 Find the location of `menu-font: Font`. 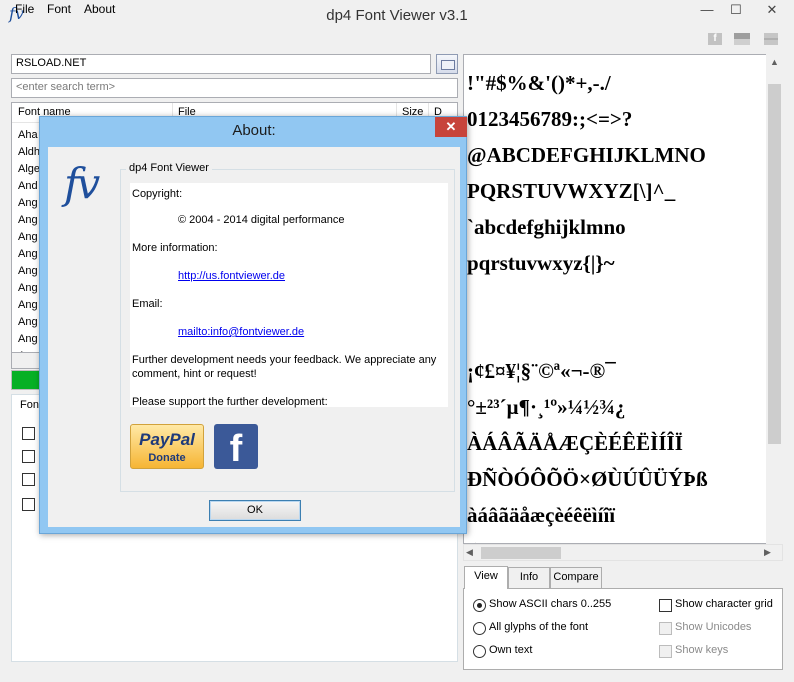

menu-font: Font is located at coordinates (59, 9).